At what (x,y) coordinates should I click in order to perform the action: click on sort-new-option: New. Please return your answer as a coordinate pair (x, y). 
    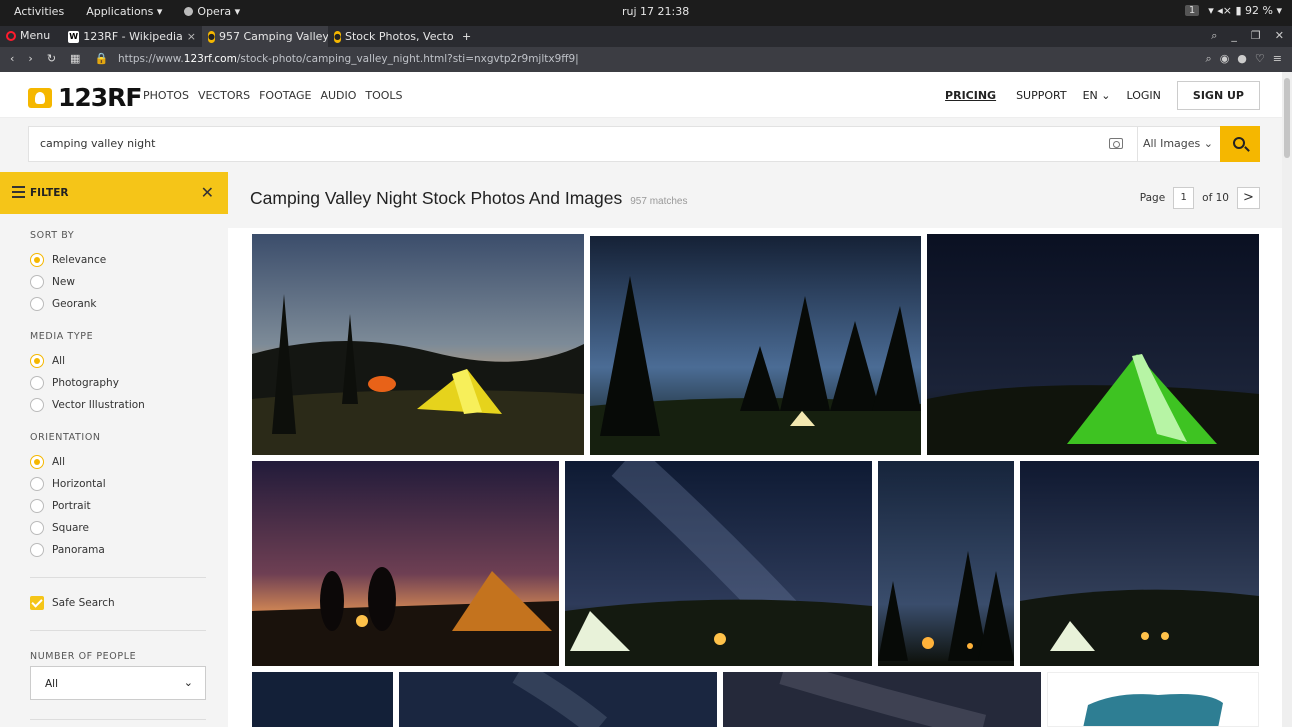
    Looking at the image, I should click on (52, 282).